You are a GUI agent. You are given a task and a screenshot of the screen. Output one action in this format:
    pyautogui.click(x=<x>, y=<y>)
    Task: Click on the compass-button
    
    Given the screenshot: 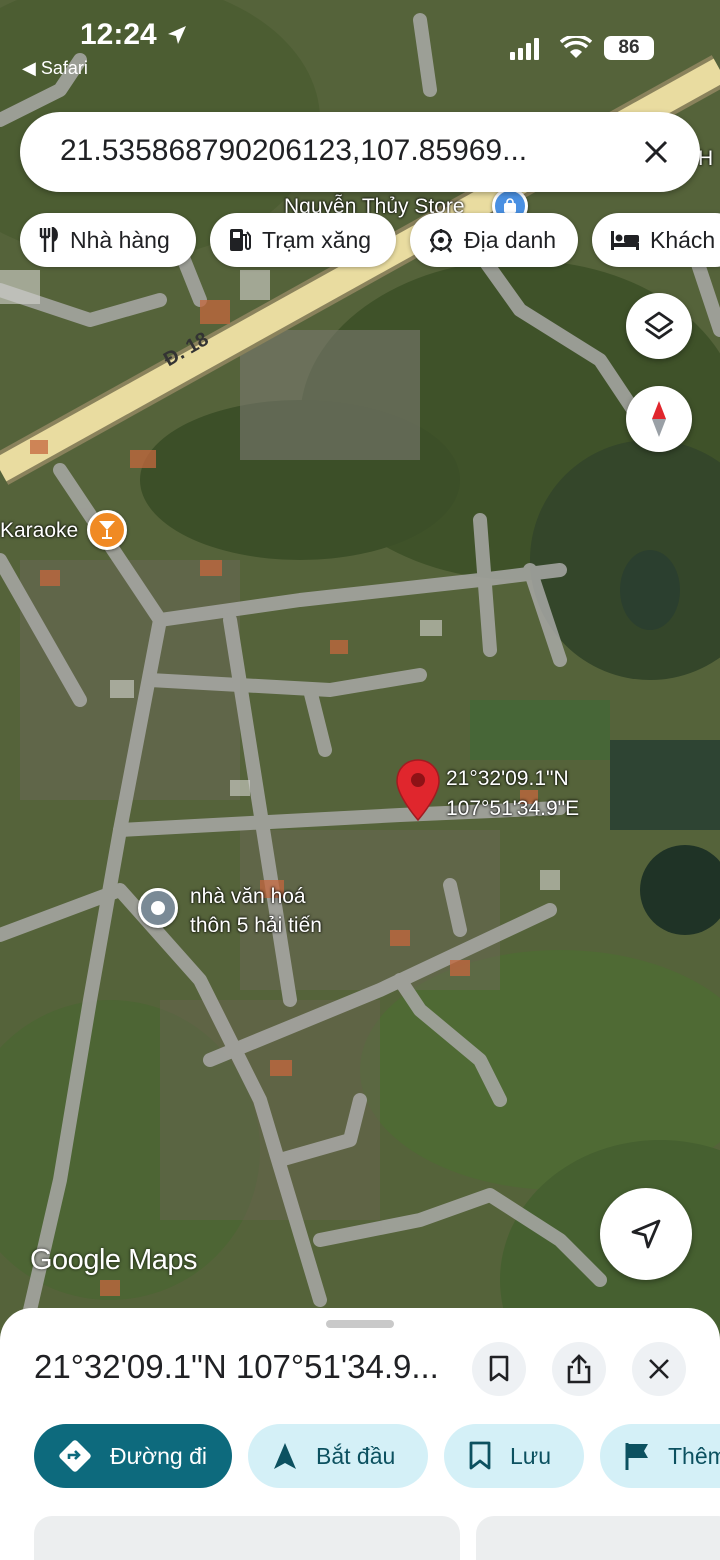 What is the action you would take?
    pyautogui.click(x=659, y=419)
    